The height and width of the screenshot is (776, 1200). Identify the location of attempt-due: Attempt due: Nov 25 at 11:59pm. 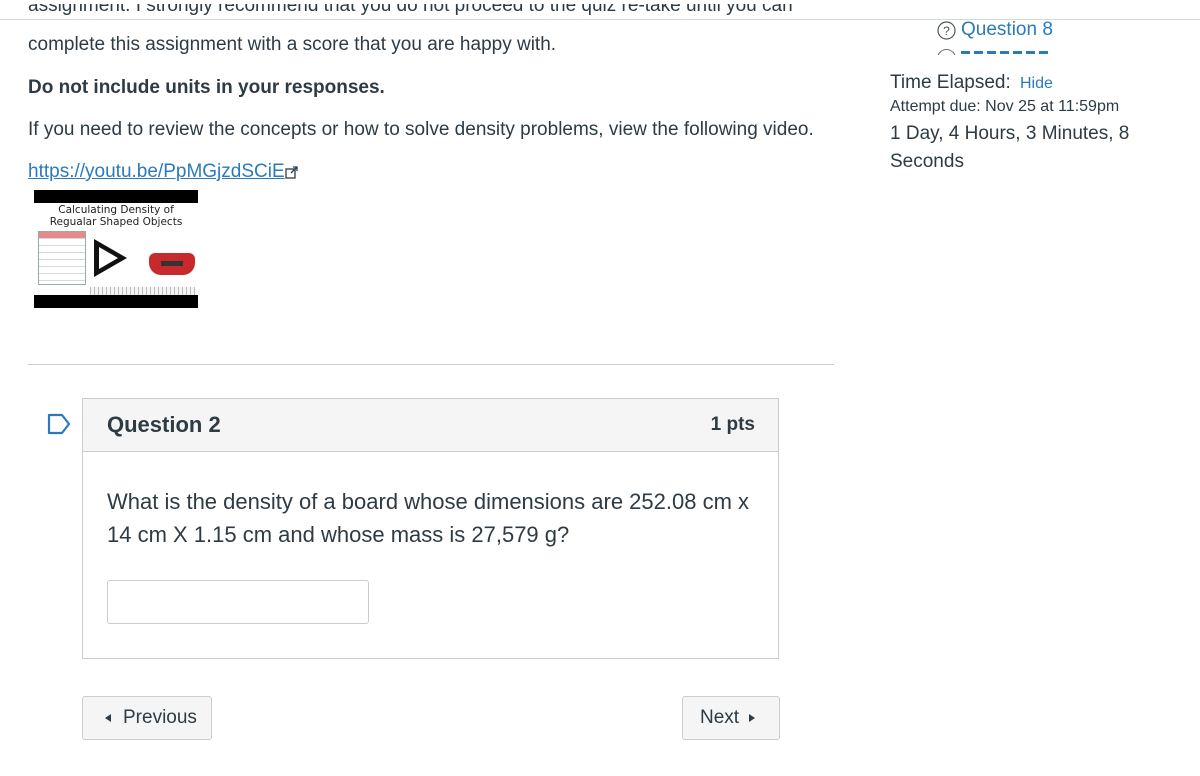
(1005, 106).